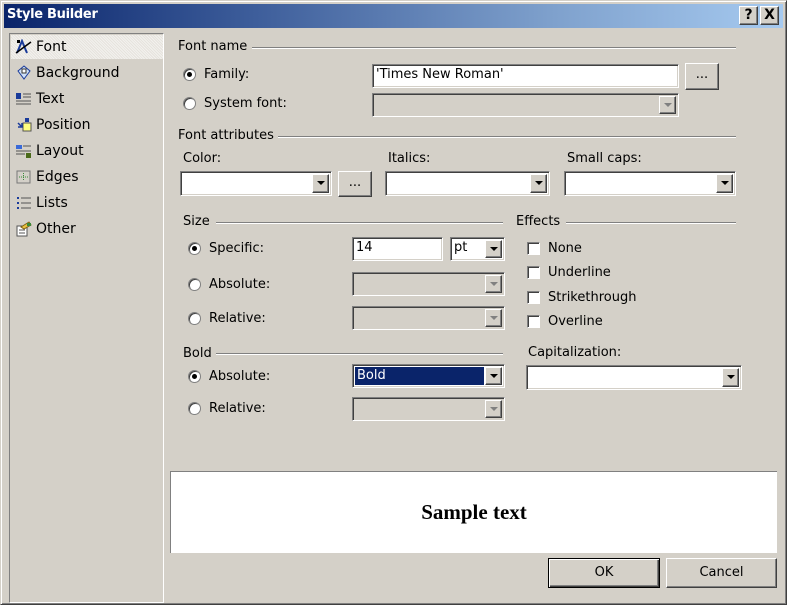 This screenshot has width=787, height=605. Describe the element at coordinates (236, 248) in the screenshot. I see `size-specific-label: Specific:` at that location.